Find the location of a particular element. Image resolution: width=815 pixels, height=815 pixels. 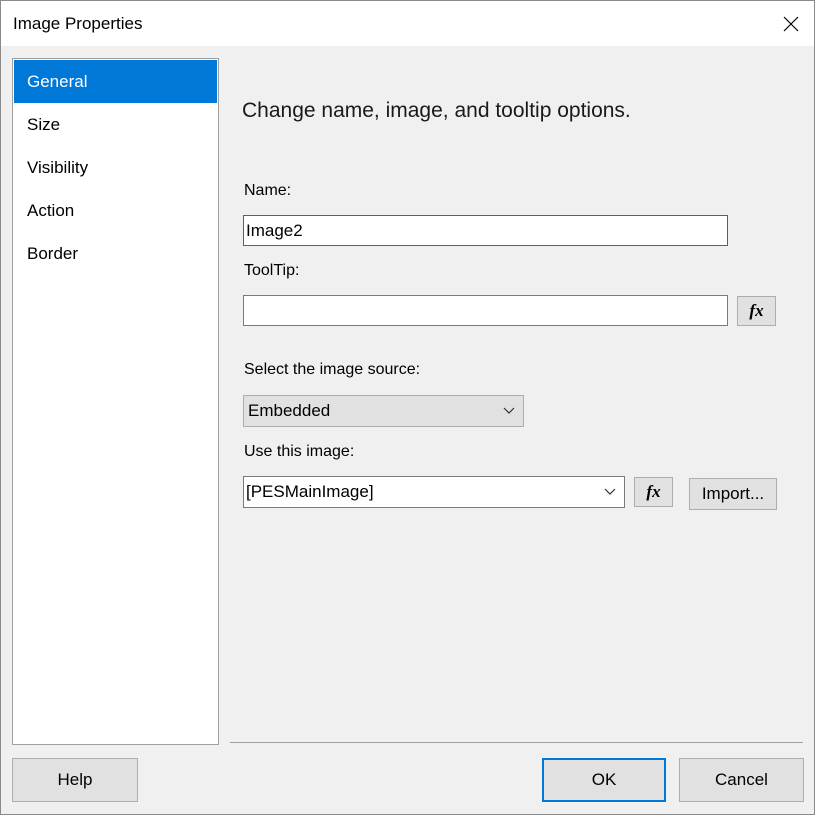

image-value: [PESMainImage] is located at coordinates (310, 491).